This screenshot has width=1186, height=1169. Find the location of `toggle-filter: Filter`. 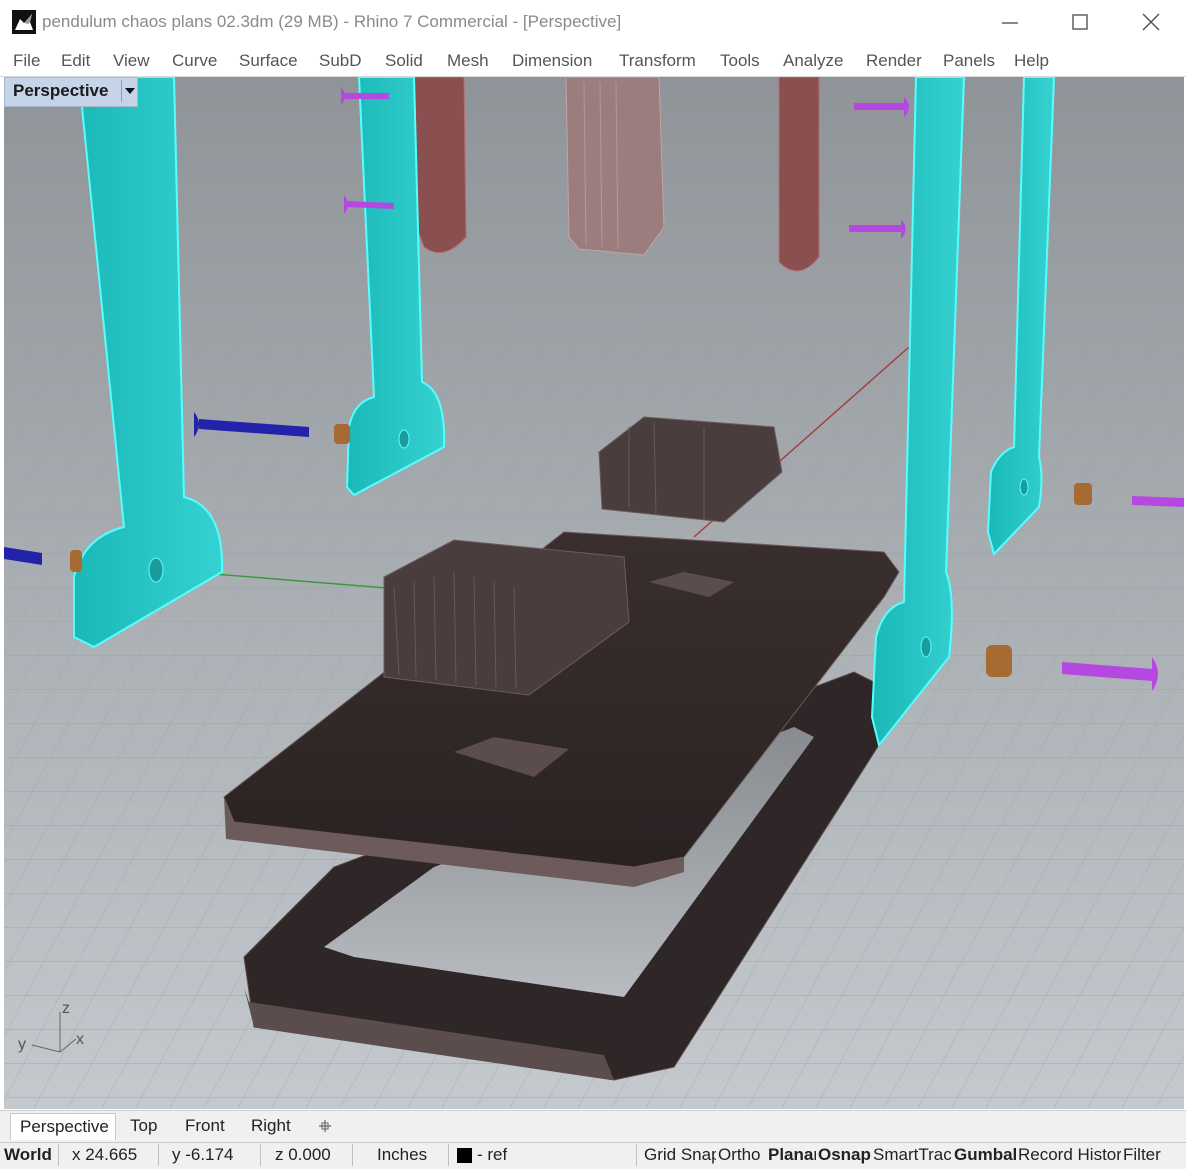

toggle-filter: Filter is located at coordinates (1145, 1155).